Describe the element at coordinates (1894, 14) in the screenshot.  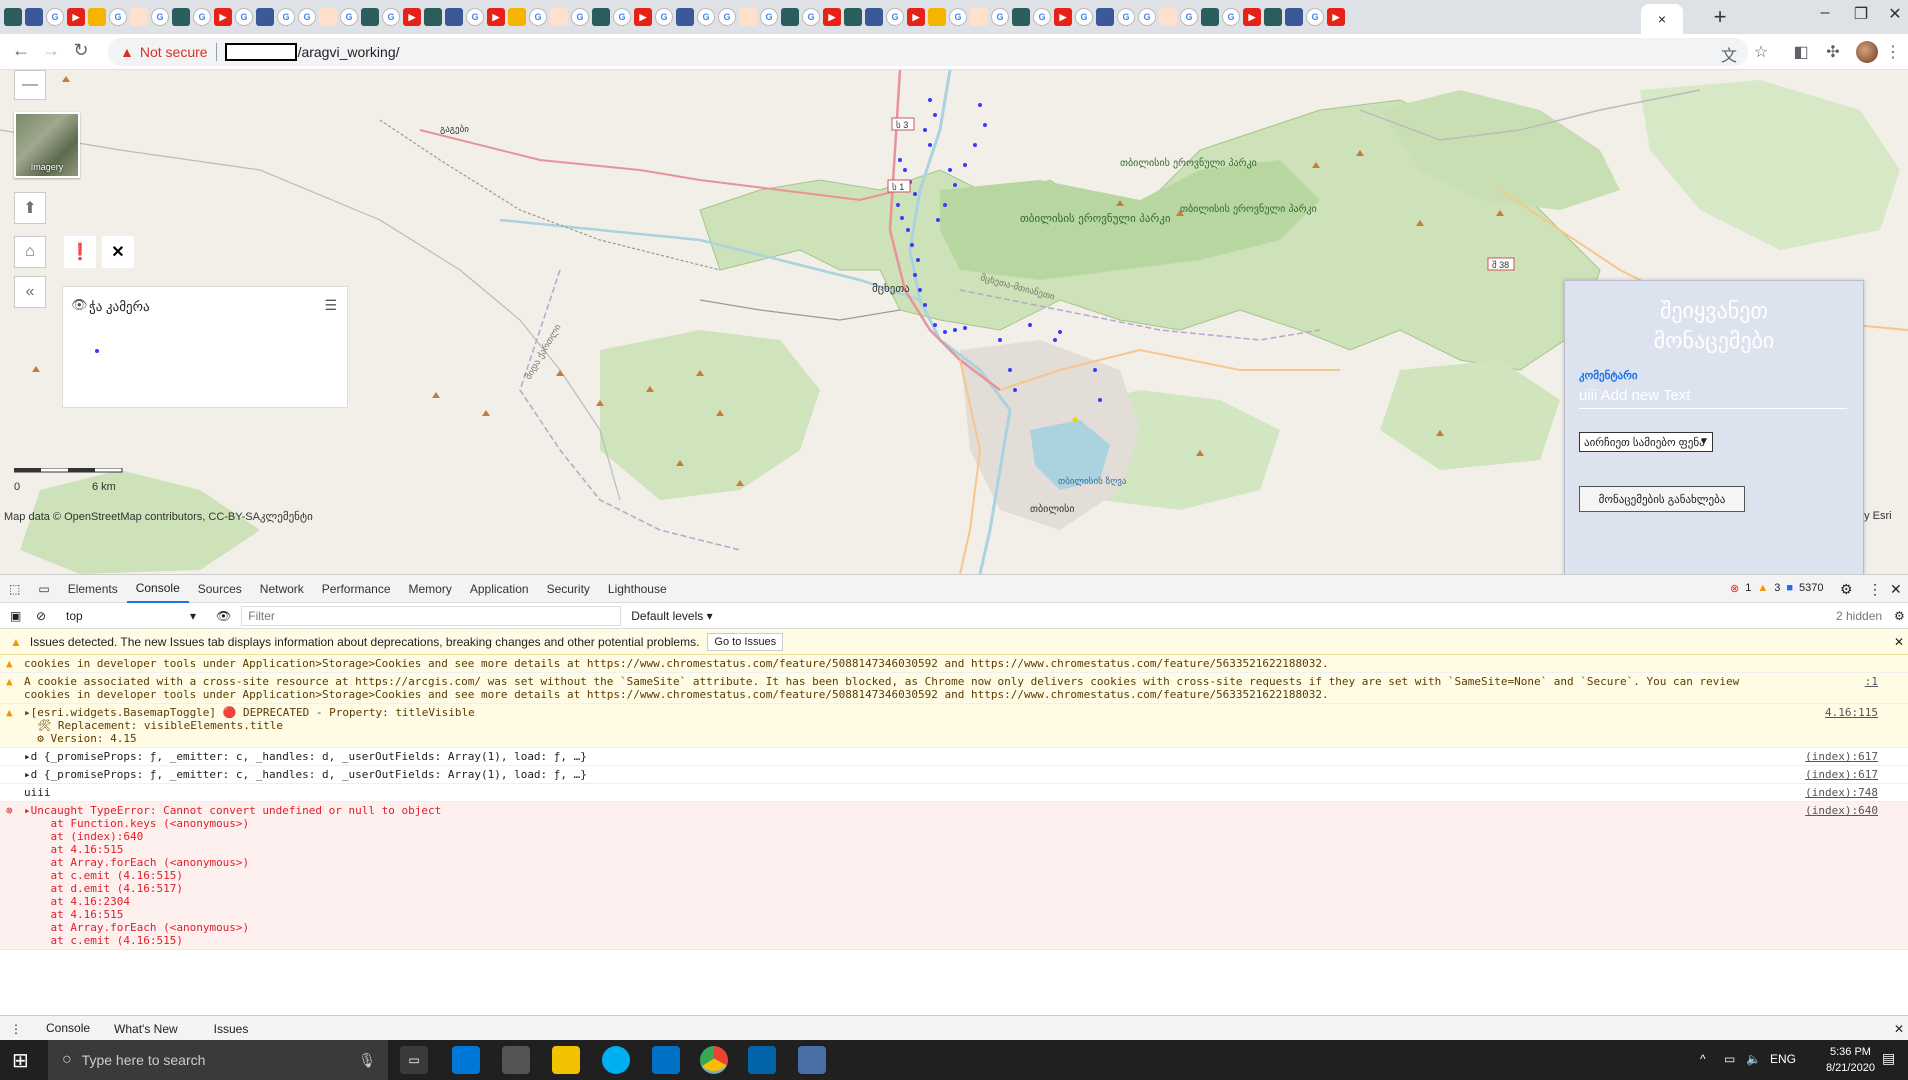
I see `close-window-button: ✕` at that location.